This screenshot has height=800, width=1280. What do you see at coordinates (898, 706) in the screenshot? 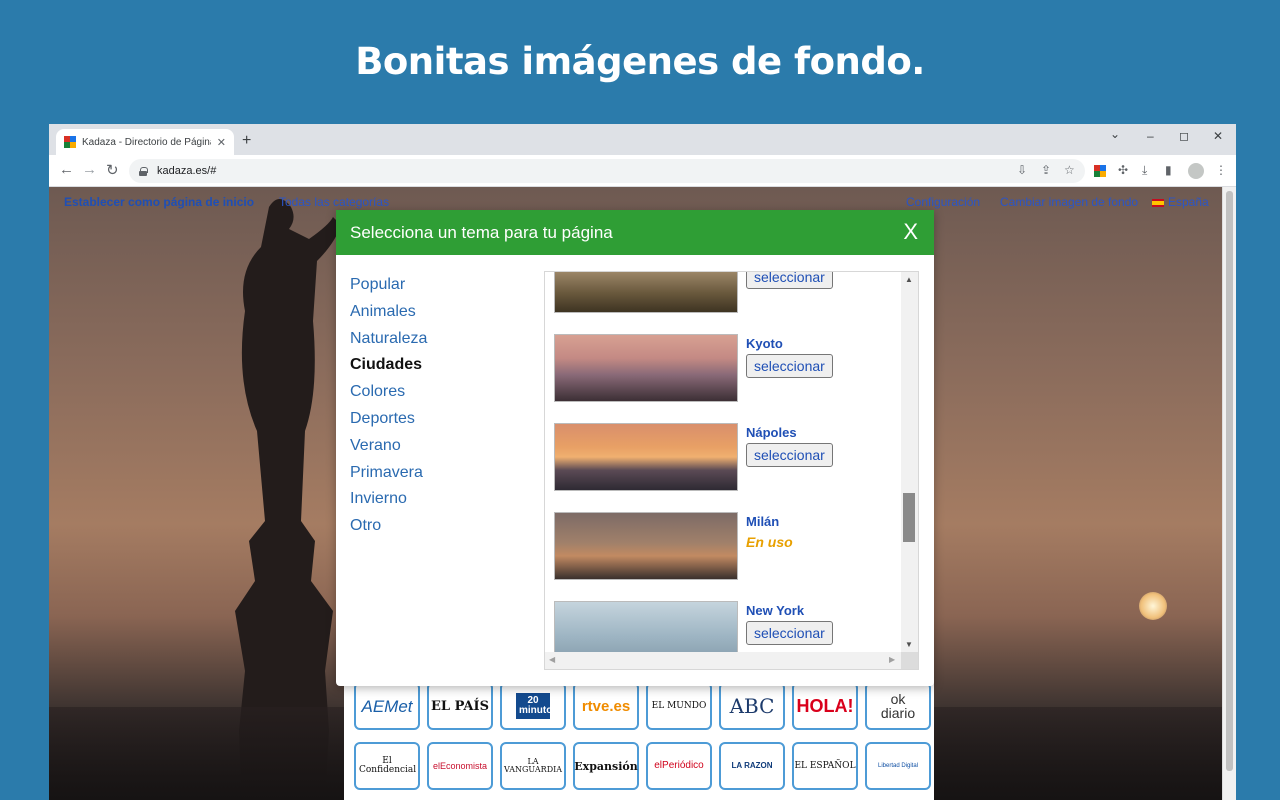
I see `site-tile-okdiario: ok diario` at bounding box center [898, 706].